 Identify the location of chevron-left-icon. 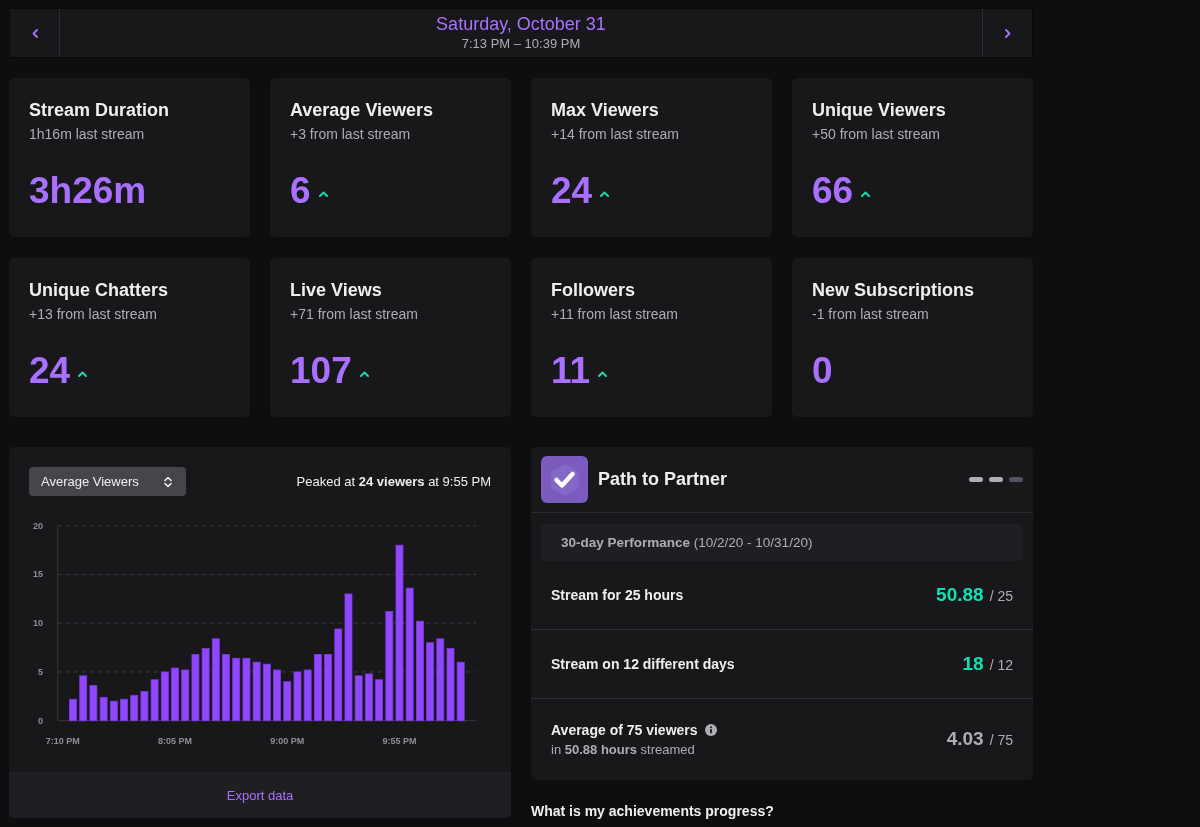
(34, 33).